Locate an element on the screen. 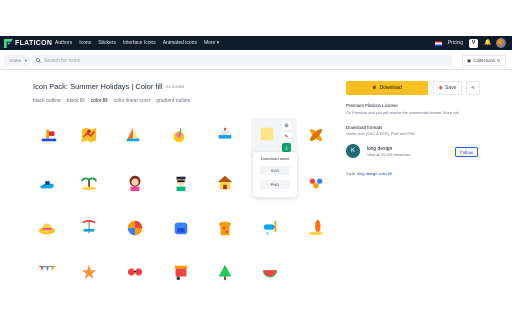  sun-hat-icon is located at coordinates (47, 228).